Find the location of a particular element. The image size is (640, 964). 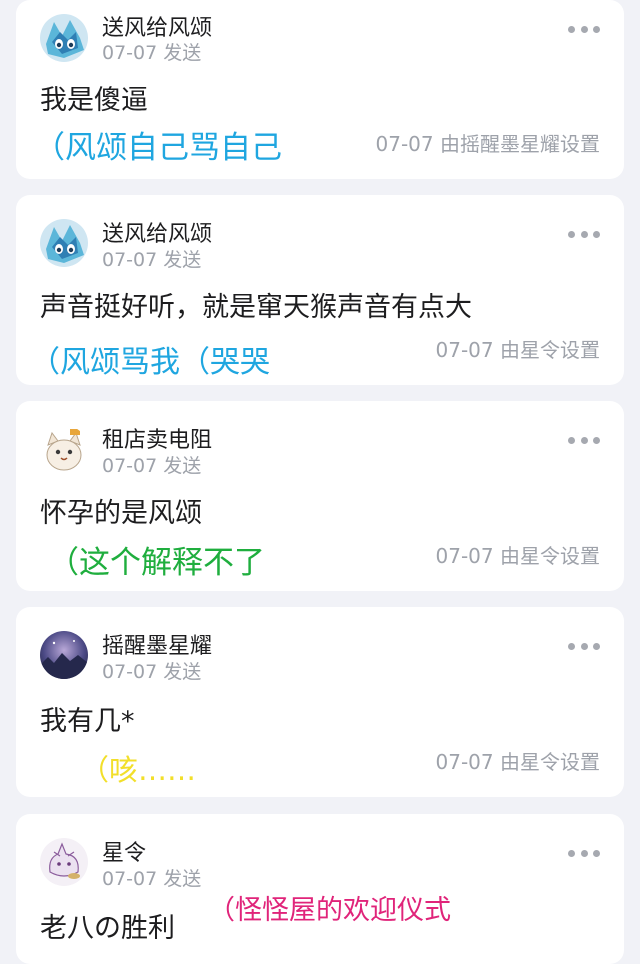

post-content: 怀孕的是风颂 is located at coordinates (121, 513).